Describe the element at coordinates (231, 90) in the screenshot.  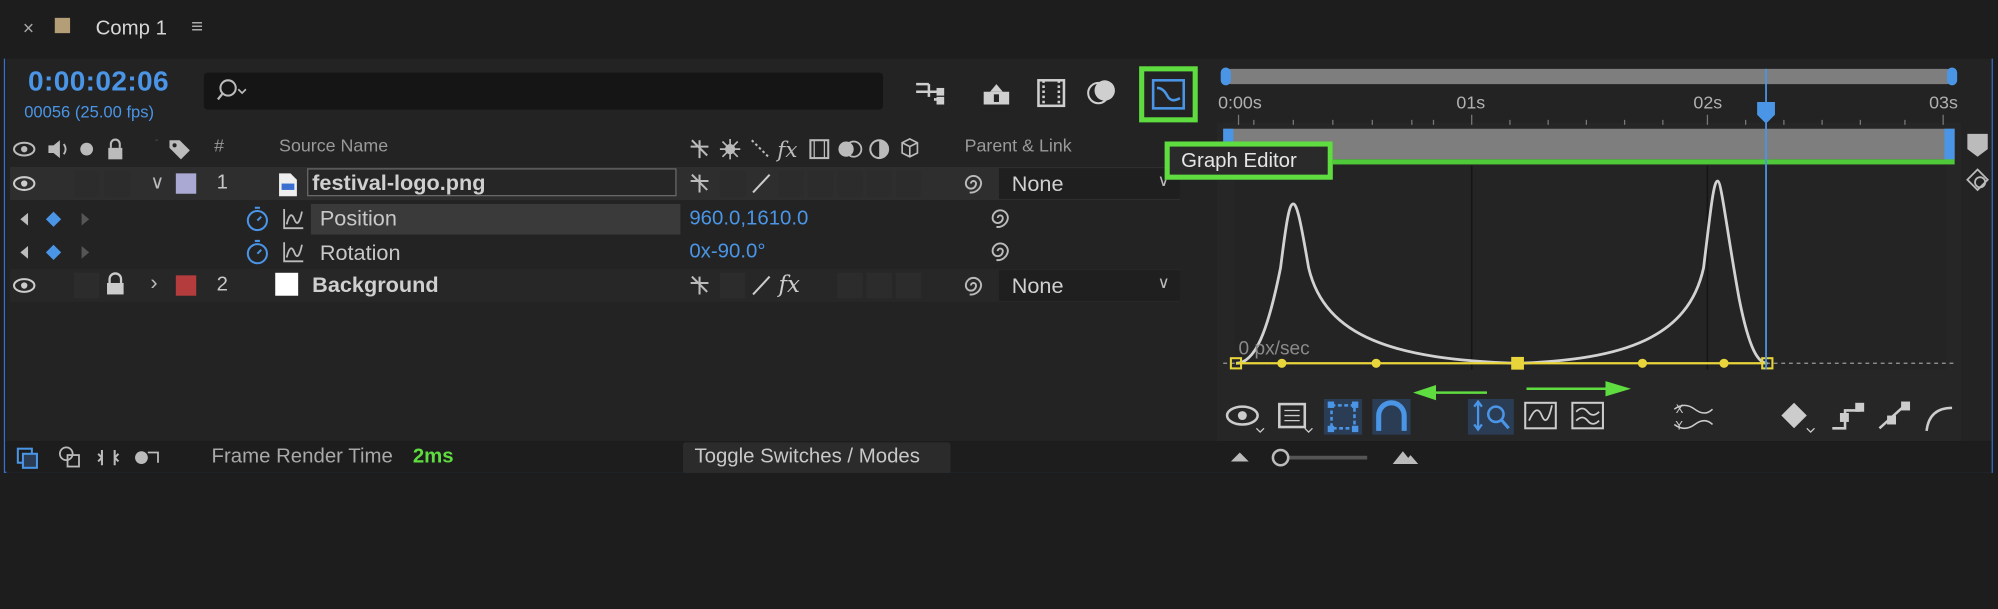
I see `search-icon` at that location.